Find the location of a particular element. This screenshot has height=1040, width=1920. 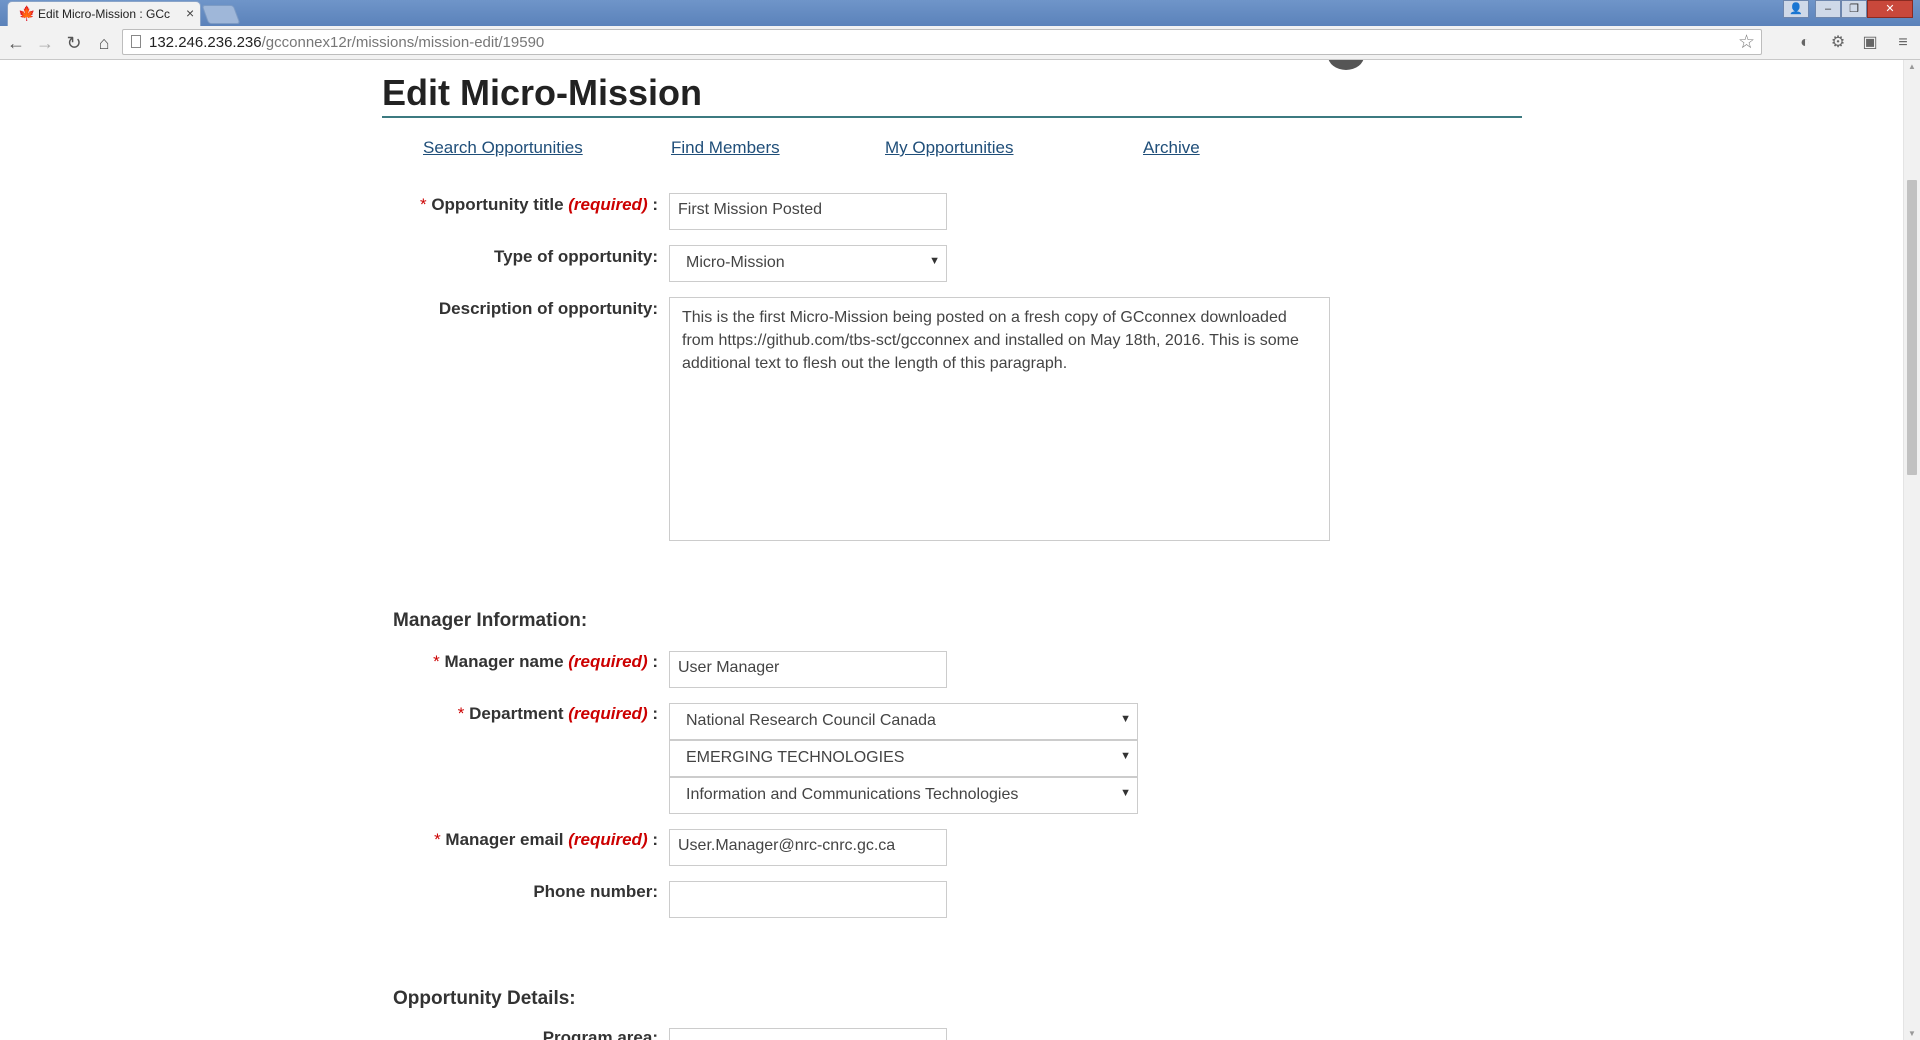

close-tab-icon: × is located at coordinates (190, 13).